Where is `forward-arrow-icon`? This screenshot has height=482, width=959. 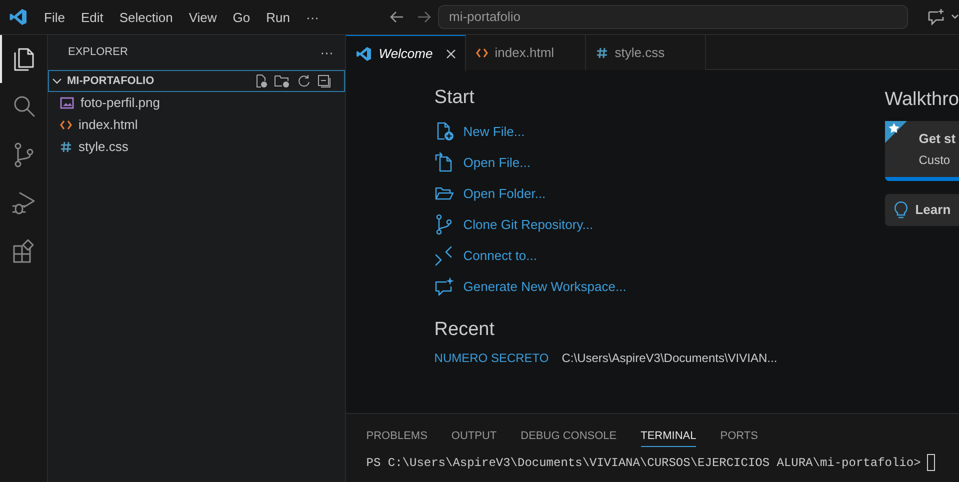
forward-arrow-icon is located at coordinates (424, 17).